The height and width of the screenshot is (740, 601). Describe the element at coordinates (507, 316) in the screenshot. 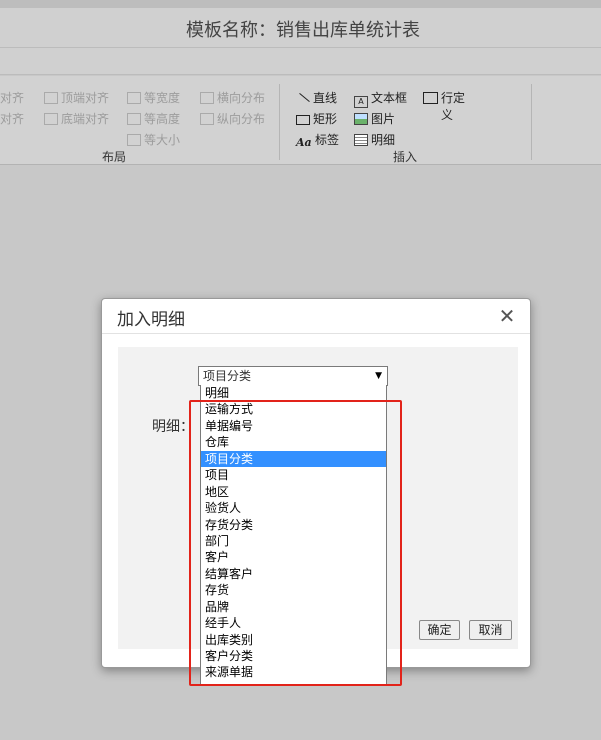

I see `close-icon: ✕` at that location.